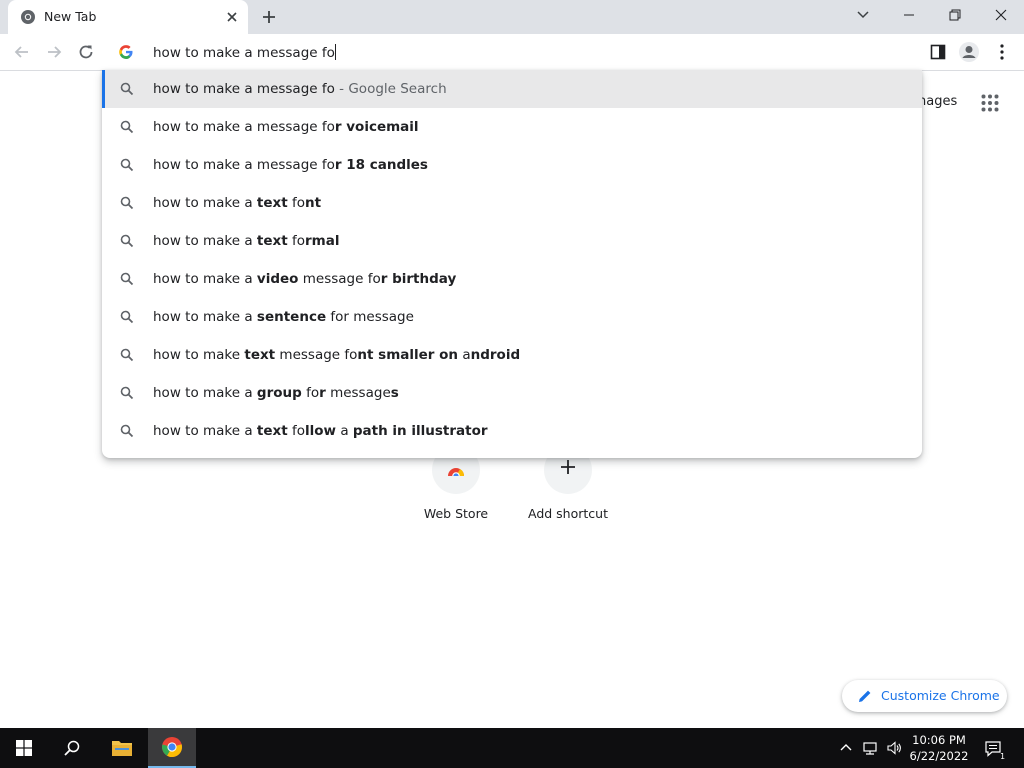 This screenshot has width=1024, height=768. Describe the element at coordinates (568, 513) in the screenshot. I see `shortcut-label: Add shortcut` at that location.